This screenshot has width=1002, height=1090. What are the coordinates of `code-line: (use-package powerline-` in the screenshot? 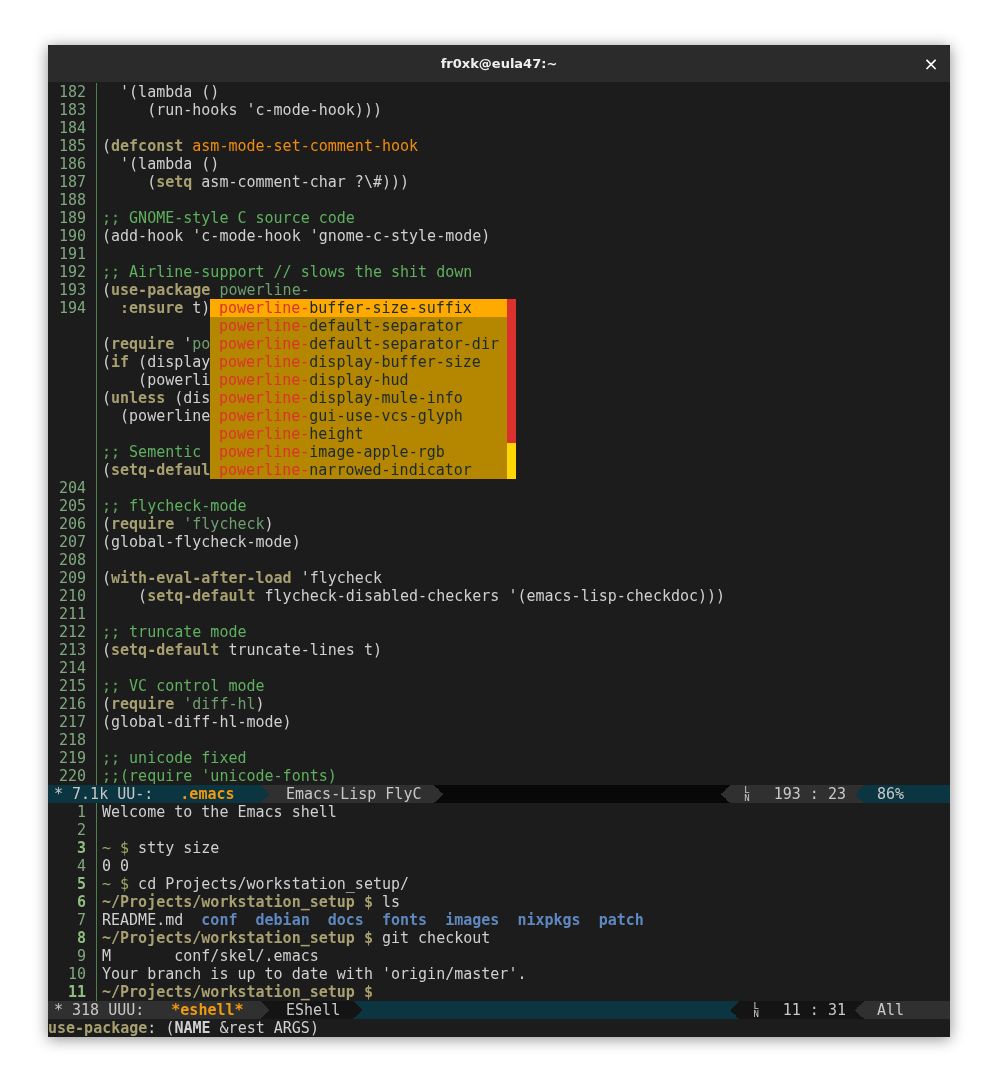 It's located at (206, 290).